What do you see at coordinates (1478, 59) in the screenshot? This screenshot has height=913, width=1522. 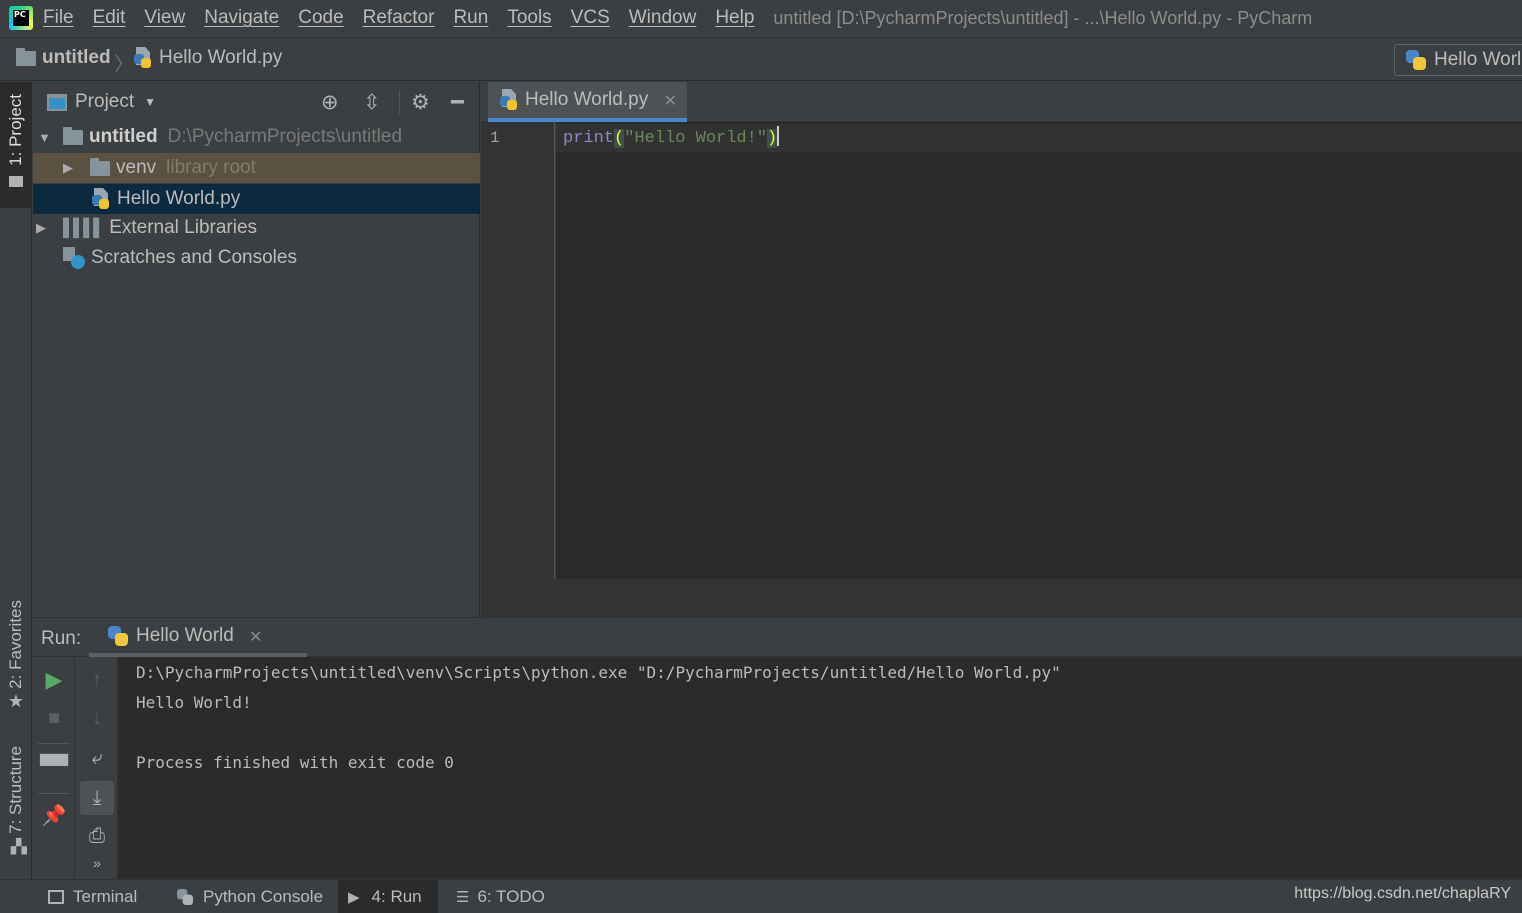 I see `run-configuration-label: Hello World` at bounding box center [1478, 59].